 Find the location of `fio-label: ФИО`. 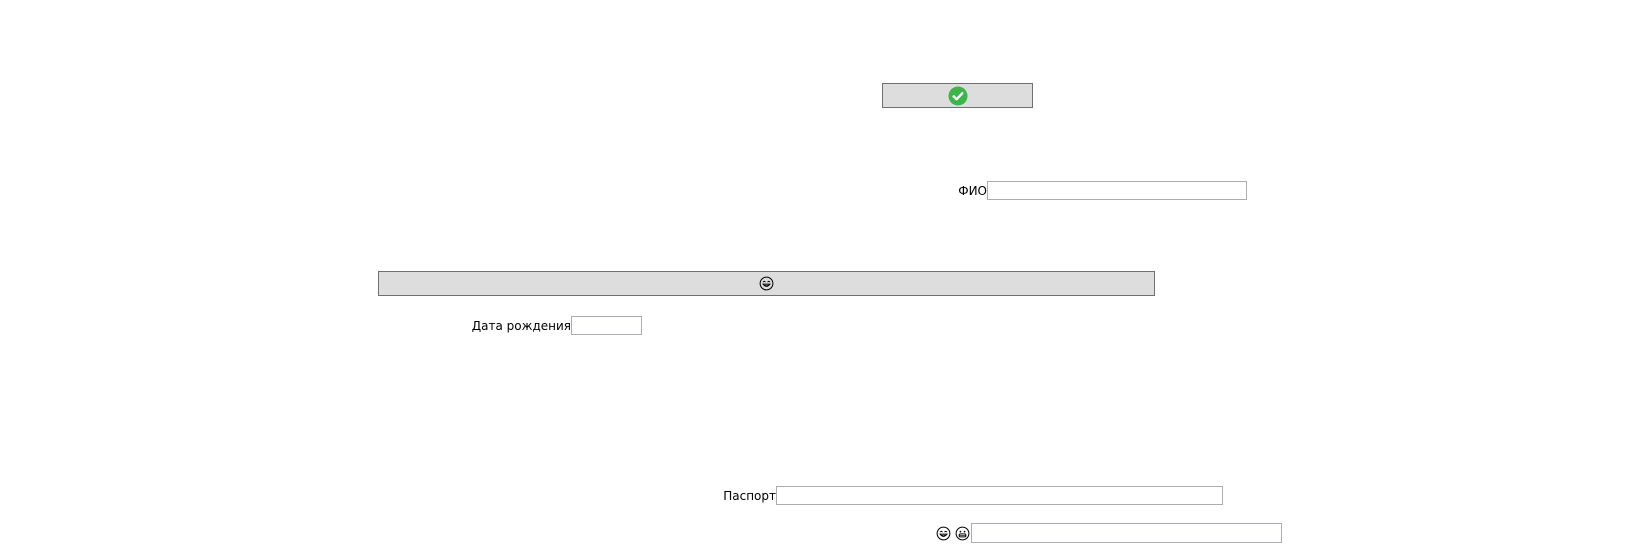

fio-label: ФИО is located at coordinates (972, 191).